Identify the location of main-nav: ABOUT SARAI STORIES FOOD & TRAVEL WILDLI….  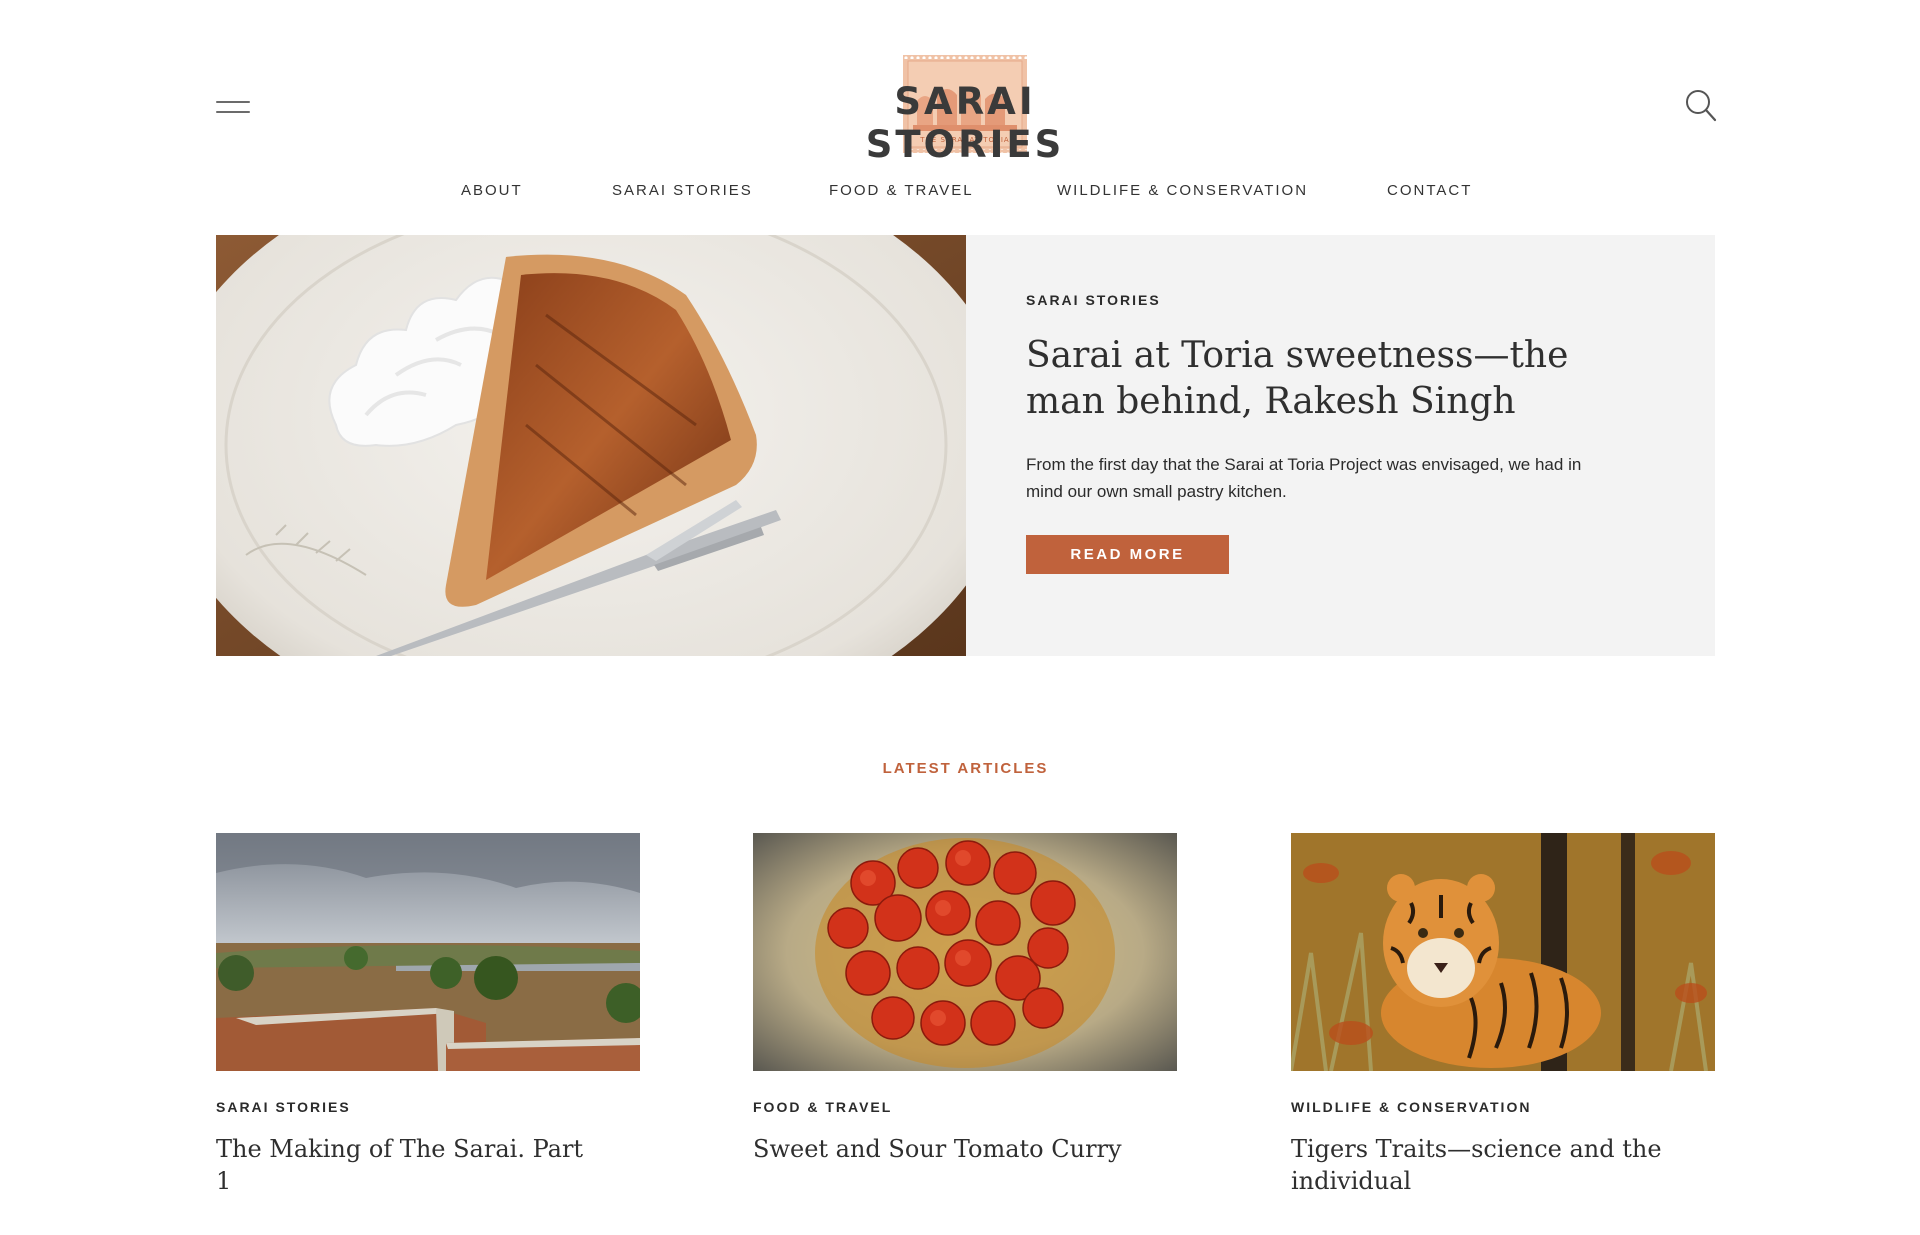
(960, 194).